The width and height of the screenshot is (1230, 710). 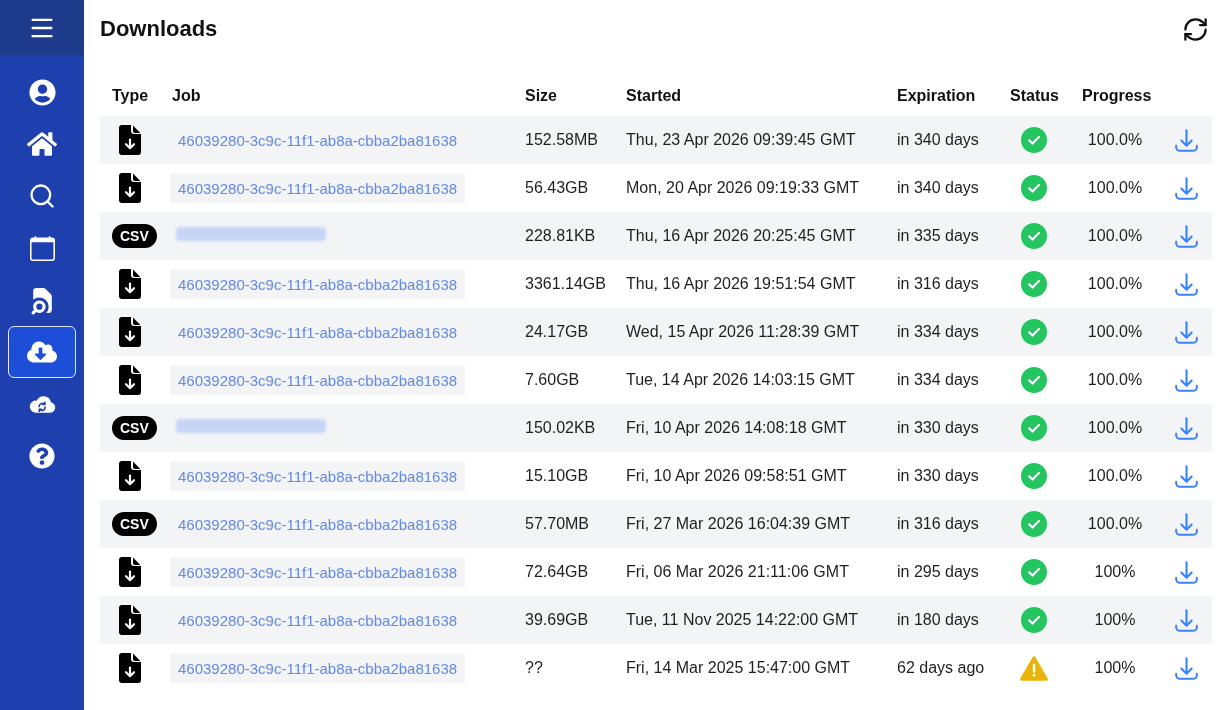 I want to click on column-header: Progress, so click(x=1117, y=95).